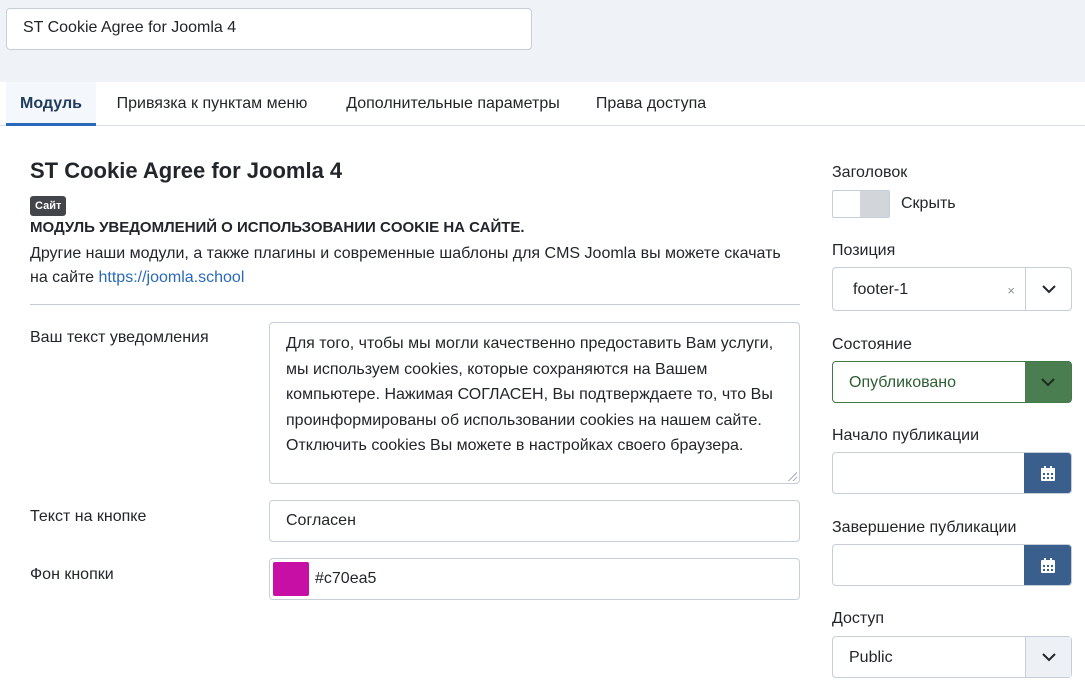 The height and width of the screenshot is (689, 1085). Describe the element at coordinates (346, 578) in the screenshot. I see `color-value: #c70ea5` at that location.